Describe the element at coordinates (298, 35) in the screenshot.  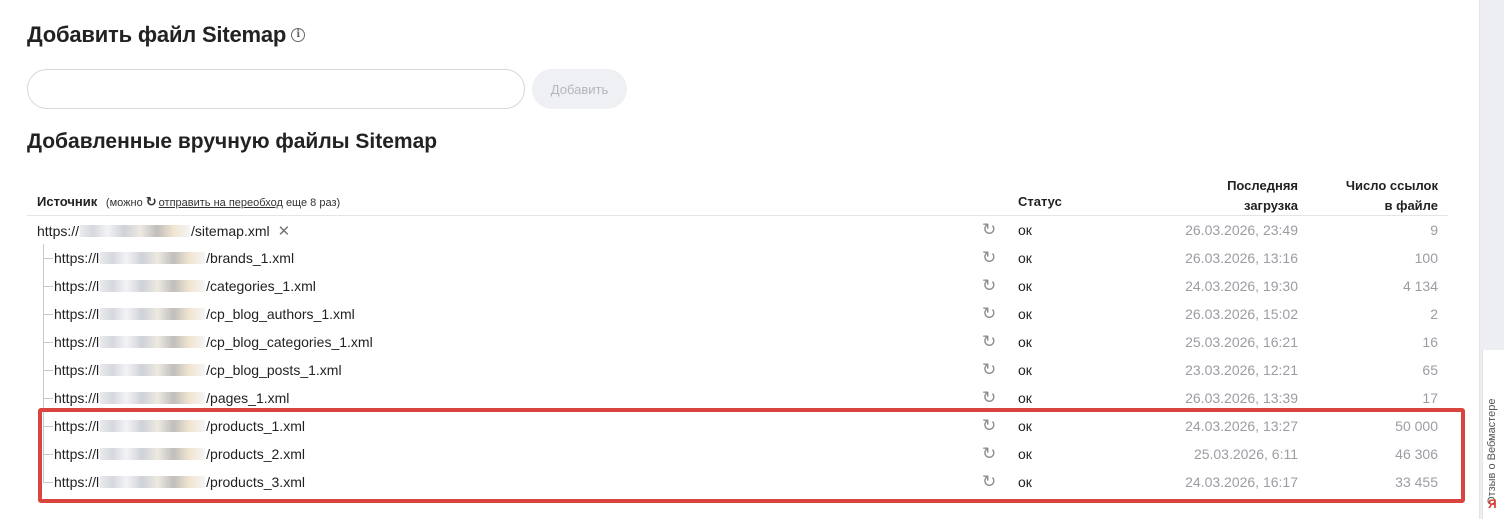
I see `info-icon: i` at that location.